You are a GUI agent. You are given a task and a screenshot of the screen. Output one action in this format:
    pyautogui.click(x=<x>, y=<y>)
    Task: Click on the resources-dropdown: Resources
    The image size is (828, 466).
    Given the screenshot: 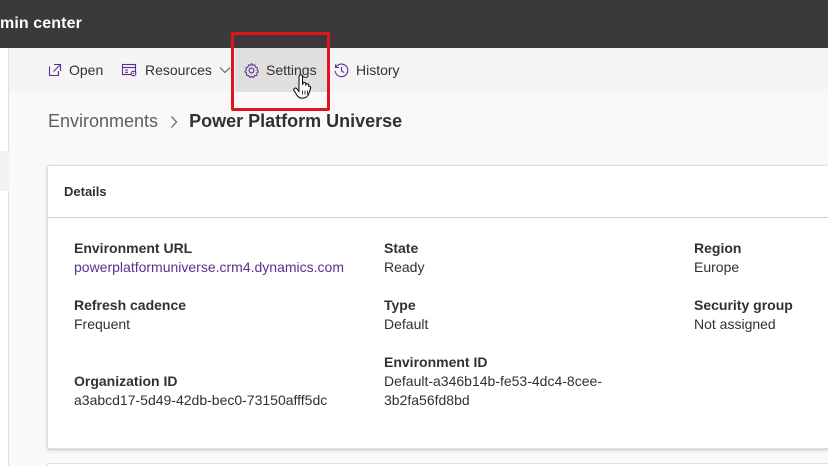 What is the action you would take?
    pyautogui.click(x=176, y=70)
    